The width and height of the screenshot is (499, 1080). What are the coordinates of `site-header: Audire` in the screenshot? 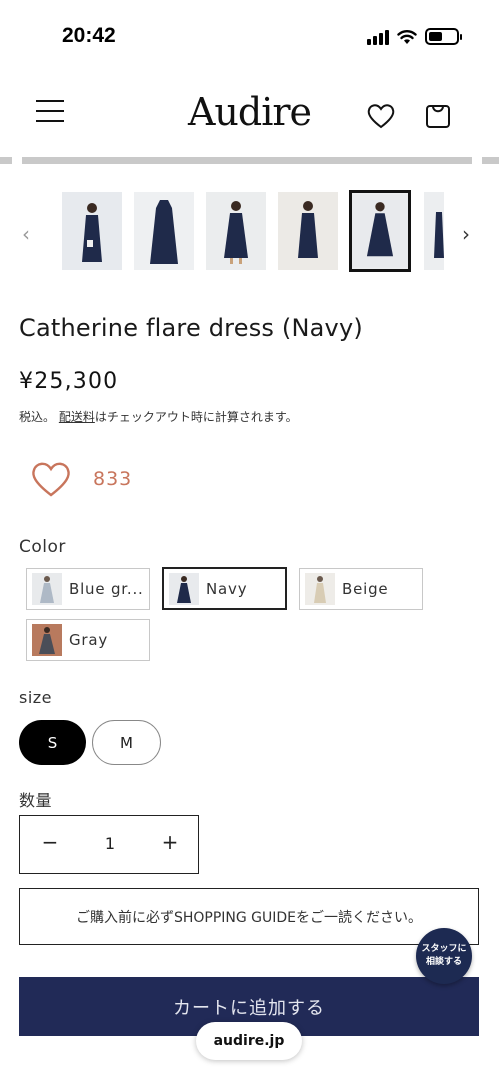 It's located at (249, 115).